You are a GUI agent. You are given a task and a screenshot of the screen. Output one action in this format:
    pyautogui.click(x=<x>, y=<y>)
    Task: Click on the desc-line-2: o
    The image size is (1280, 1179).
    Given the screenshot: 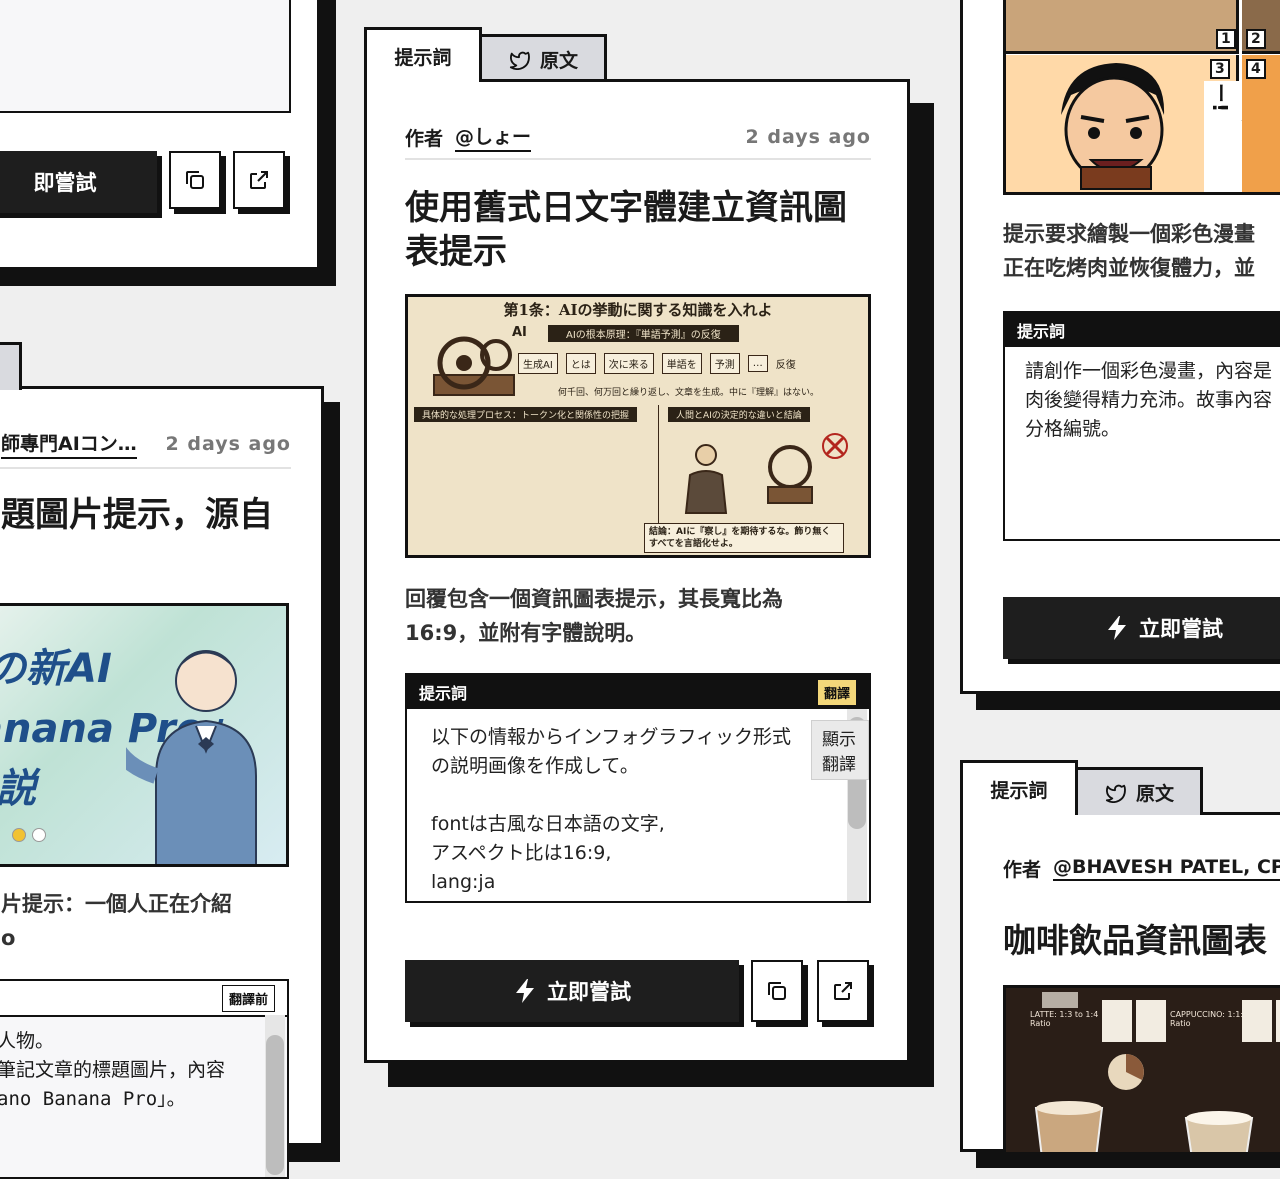 What is the action you would take?
    pyautogui.click(x=8, y=938)
    